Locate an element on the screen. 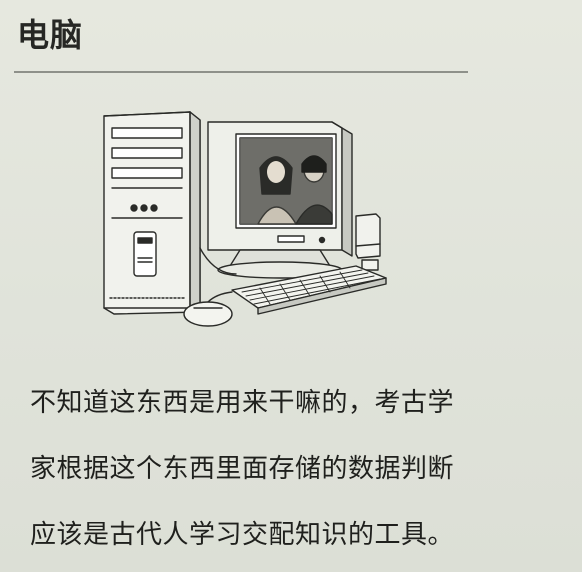 This screenshot has width=582, height=572. crt-monitor-icon is located at coordinates (280, 200).